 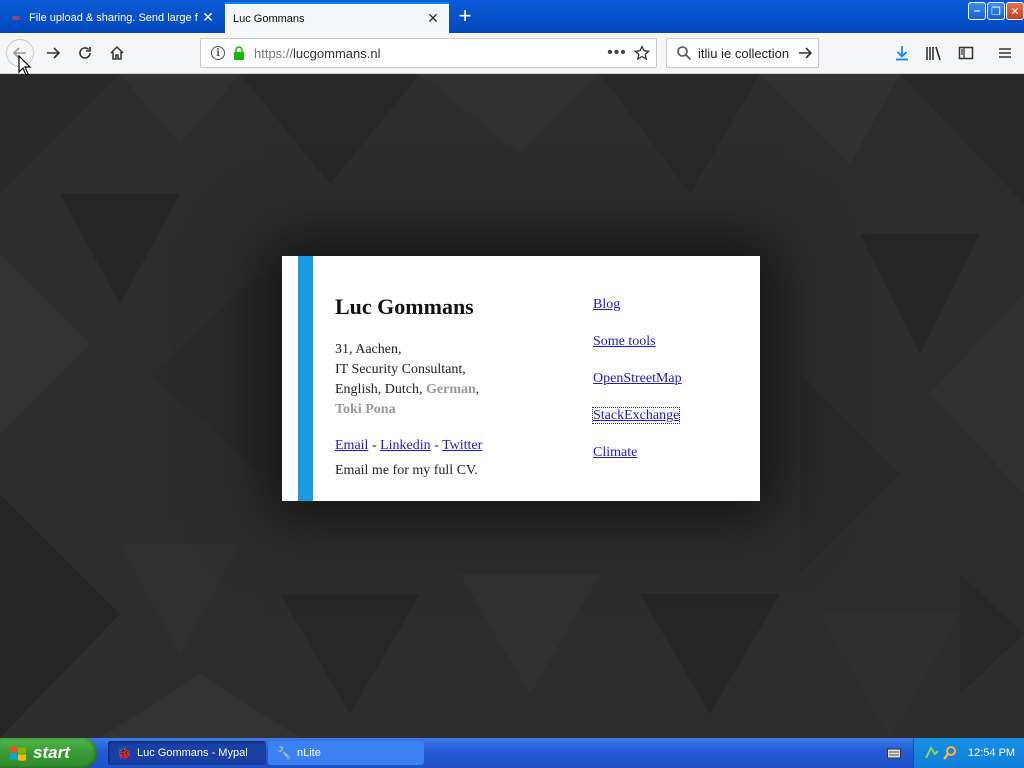 What do you see at coordinates (404, 306) in the screenshot?
I see `profile-name-heading: Luc Gommans` at bounding box center [404, 306].